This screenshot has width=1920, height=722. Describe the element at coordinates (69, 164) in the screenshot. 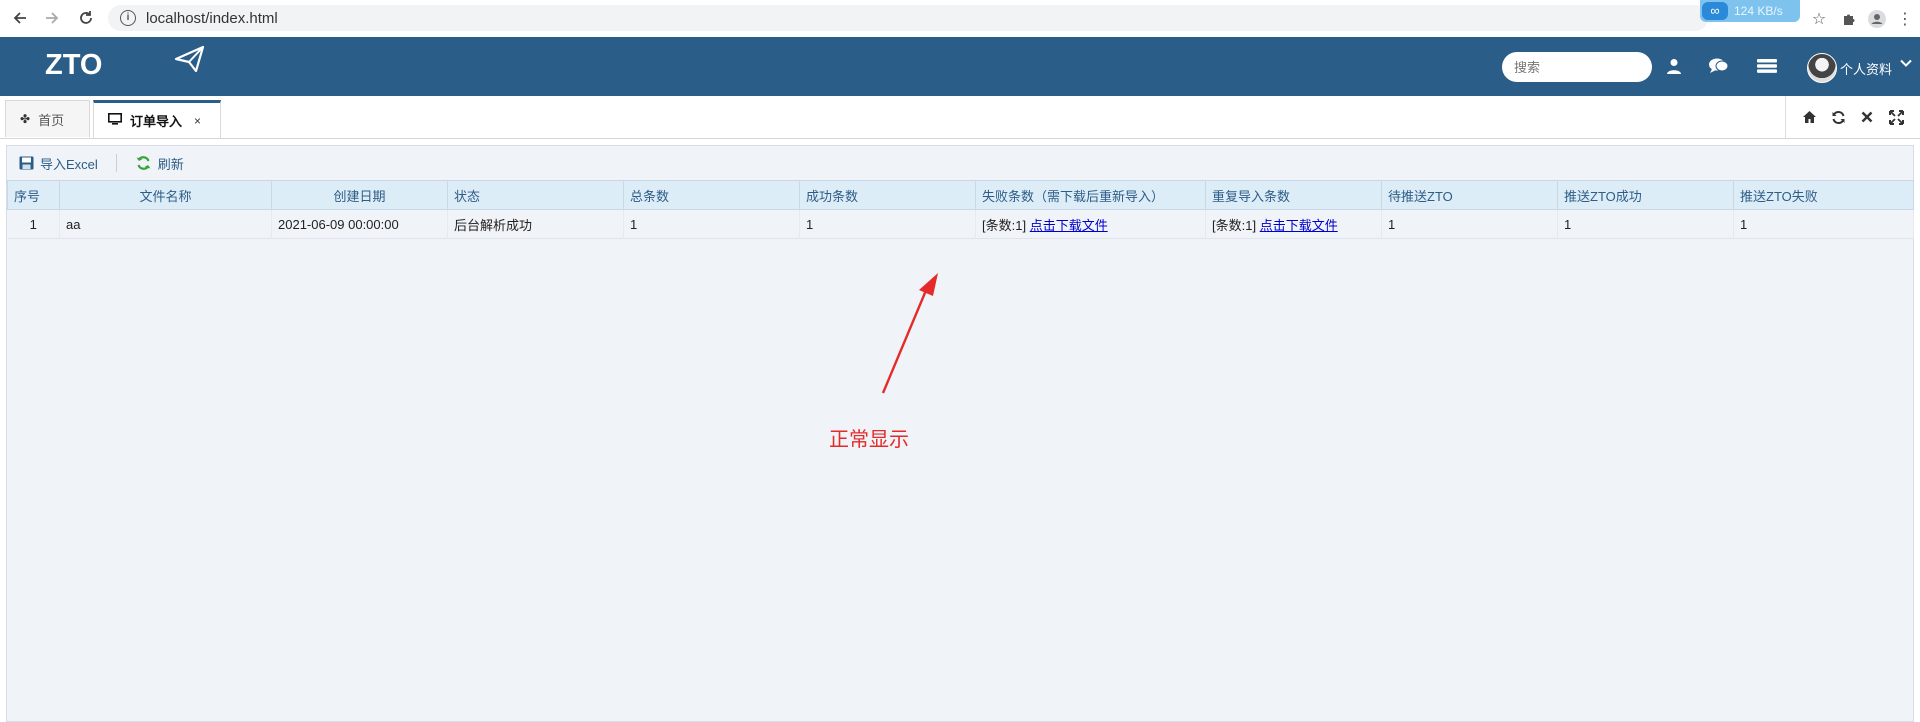

I see `import-excel-label: 导入Excel` at that location.